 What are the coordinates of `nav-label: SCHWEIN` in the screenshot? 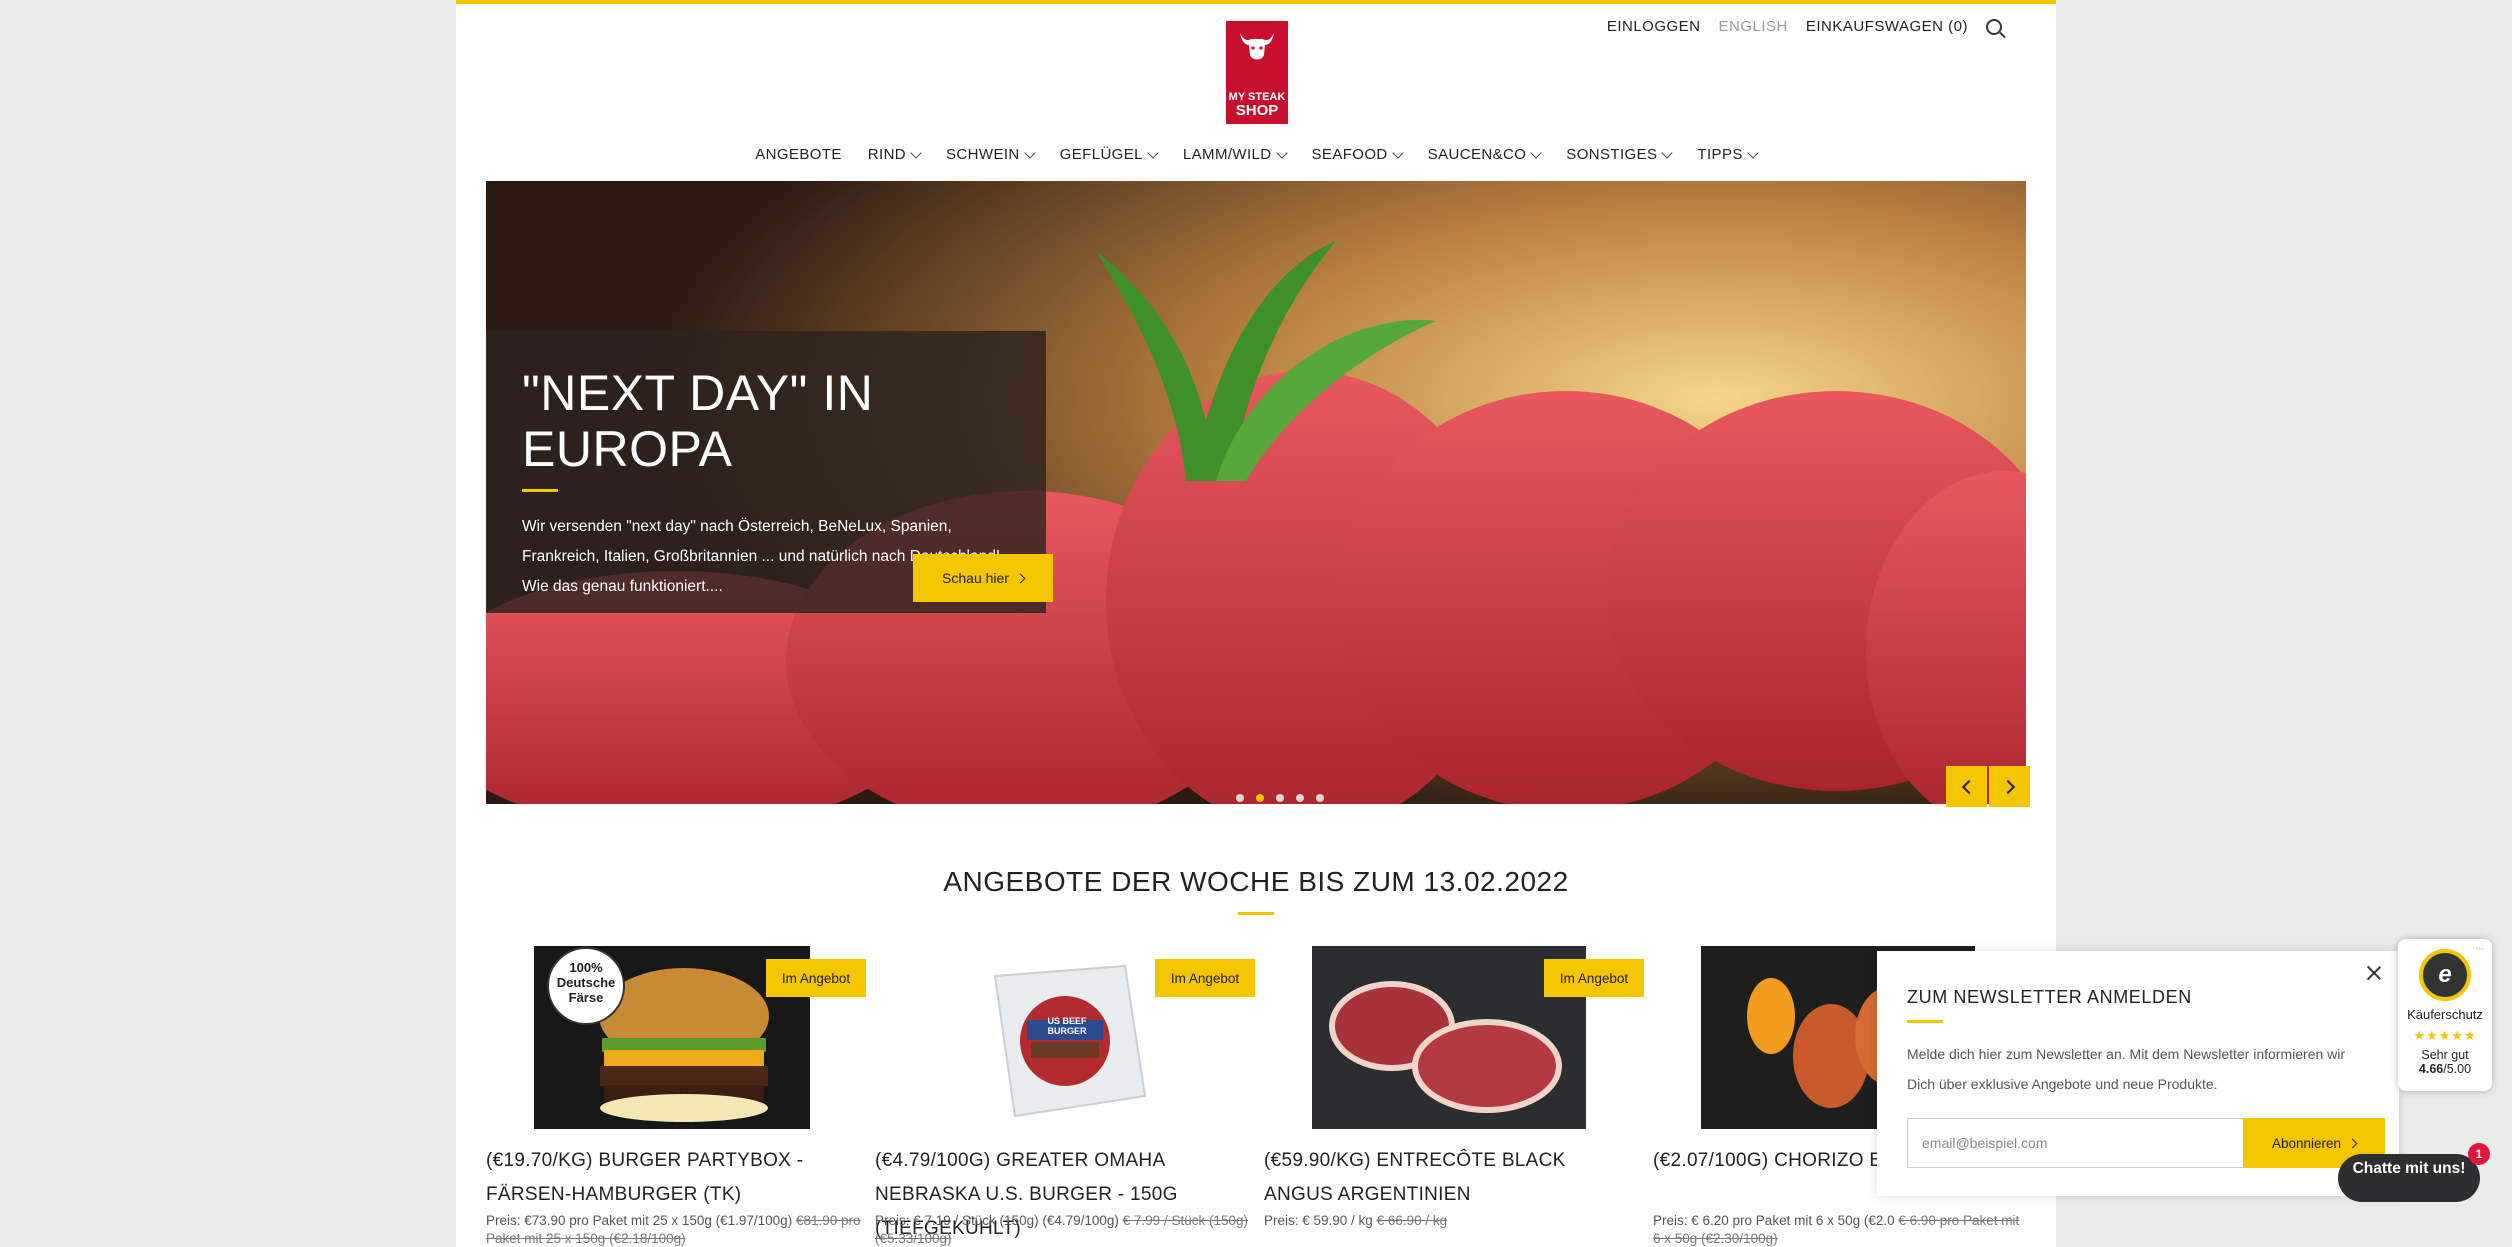 It's located at (983, 154).